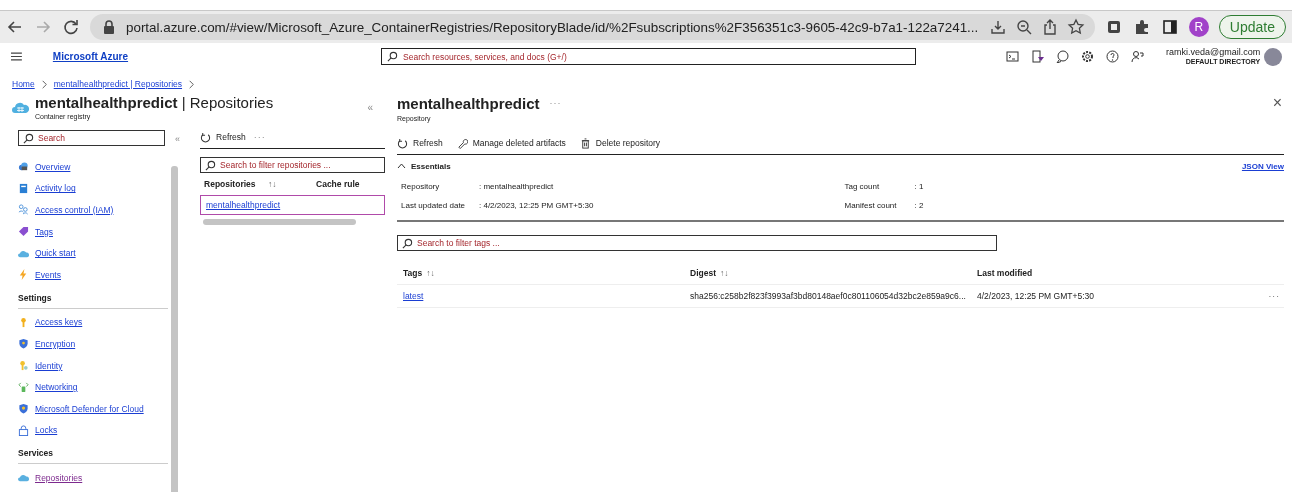 This screenshot has width=1292, height=492. What do you see at coordinates (585, 143) in the screenshot?
I see `trash-icon` at bounding box center [585, 143].